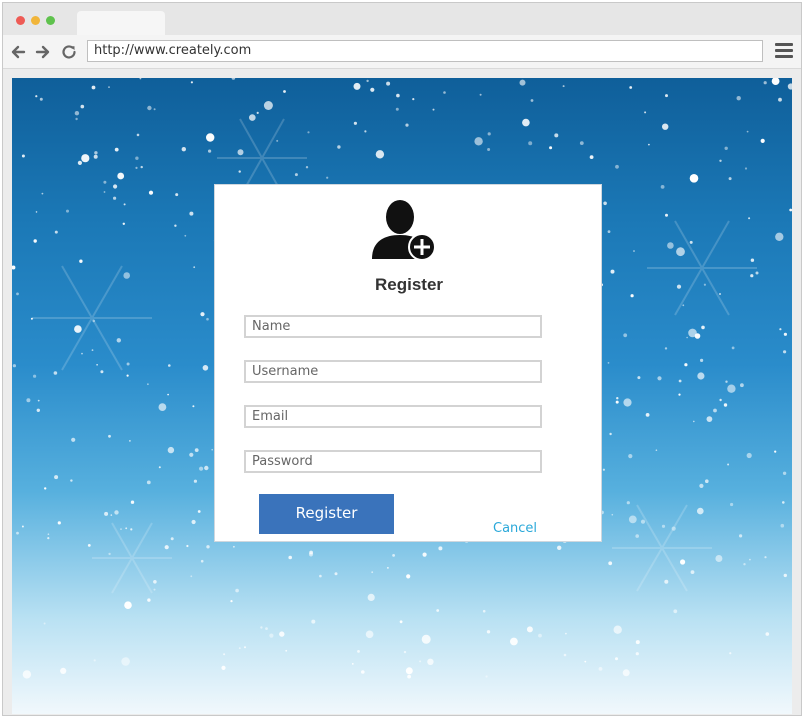 This screenshot has width=806, height=720. Describe the element at coordinates (35, 20) in the screenshot. I see `minimize-window-button` at that location.